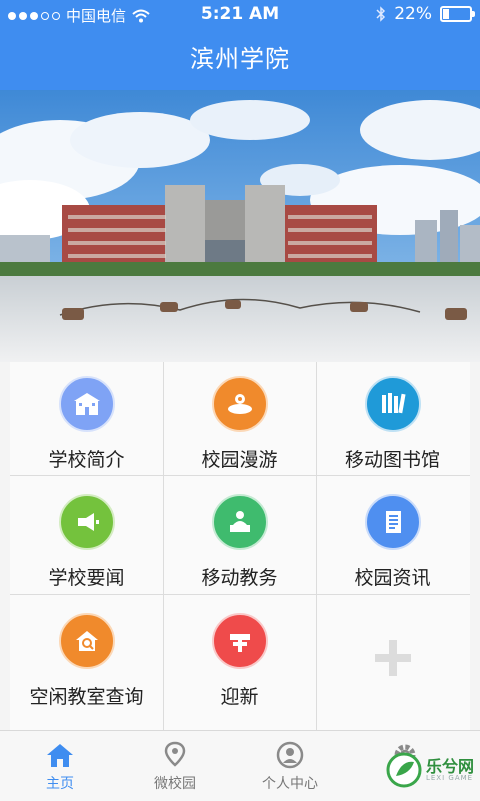 This screenshot has height=801, width=480. Describe the element at coordinates (239, 697) in the screenshot. I see `menu-label: 迎新` at that location.